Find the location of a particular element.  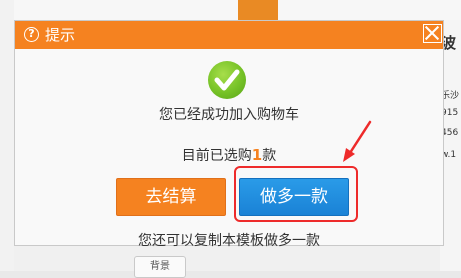

background-text: 乐沙 is located at coordinates (450, 96).